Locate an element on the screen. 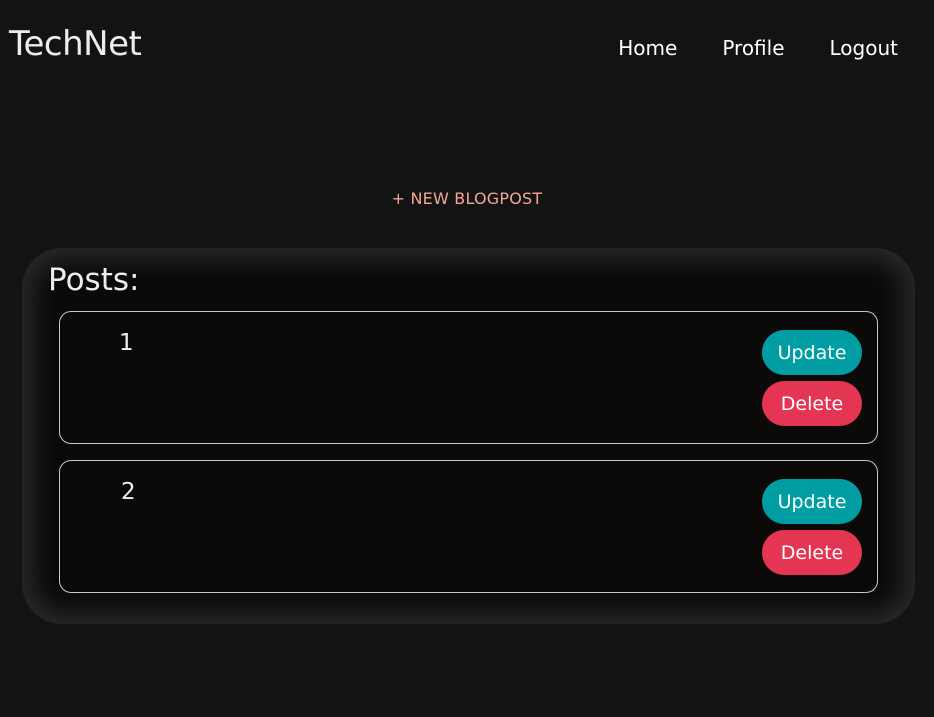 The width and height of the screenshot is (934, 717). new-blogpost-container: + NEW BLOGPOST is located at coordinates (467, 198).